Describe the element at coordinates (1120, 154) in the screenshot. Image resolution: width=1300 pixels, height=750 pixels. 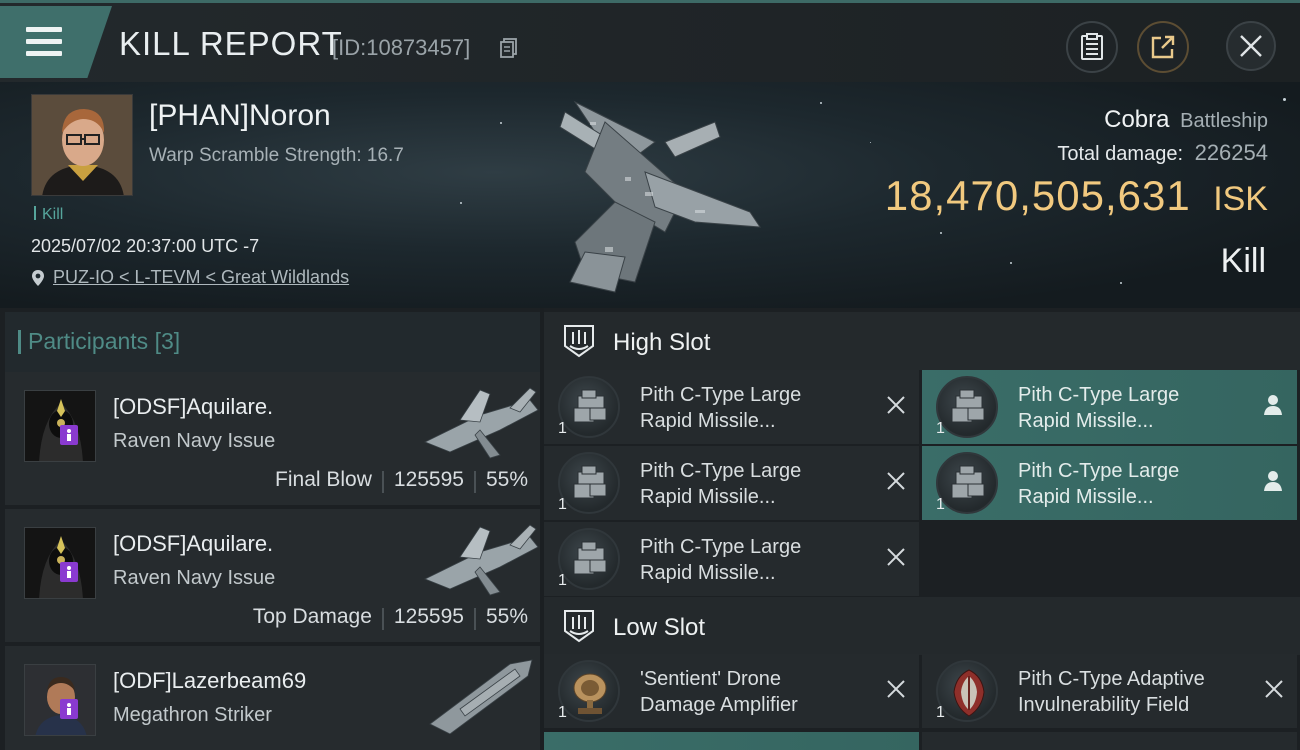
I see `total-damage-label: Total damage:` at that location.